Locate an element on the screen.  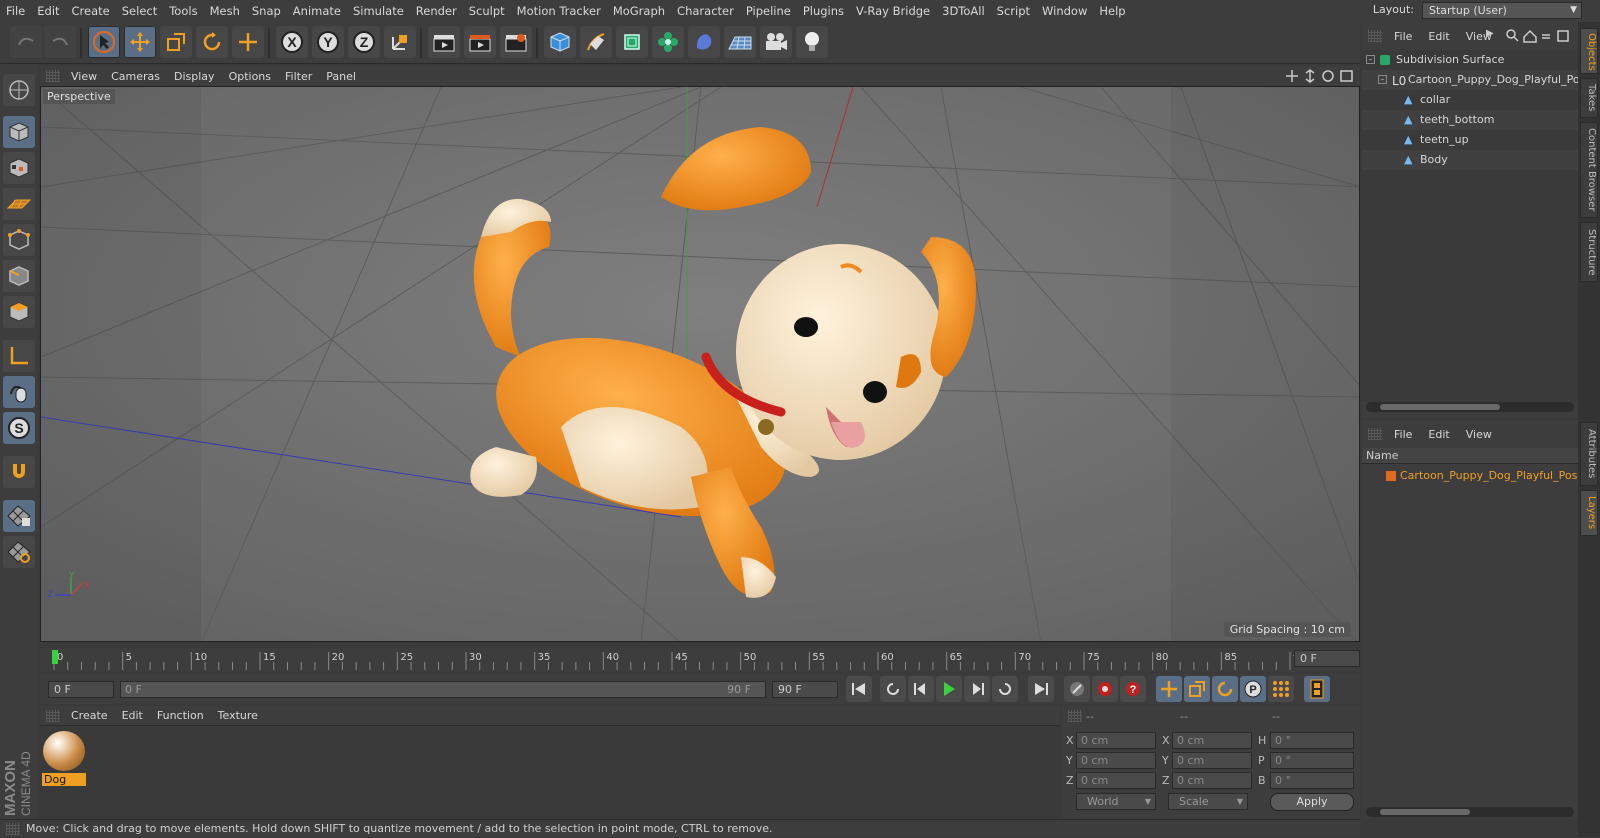
collapse-toggle-icon: – is located at coordinates (1382, 79).